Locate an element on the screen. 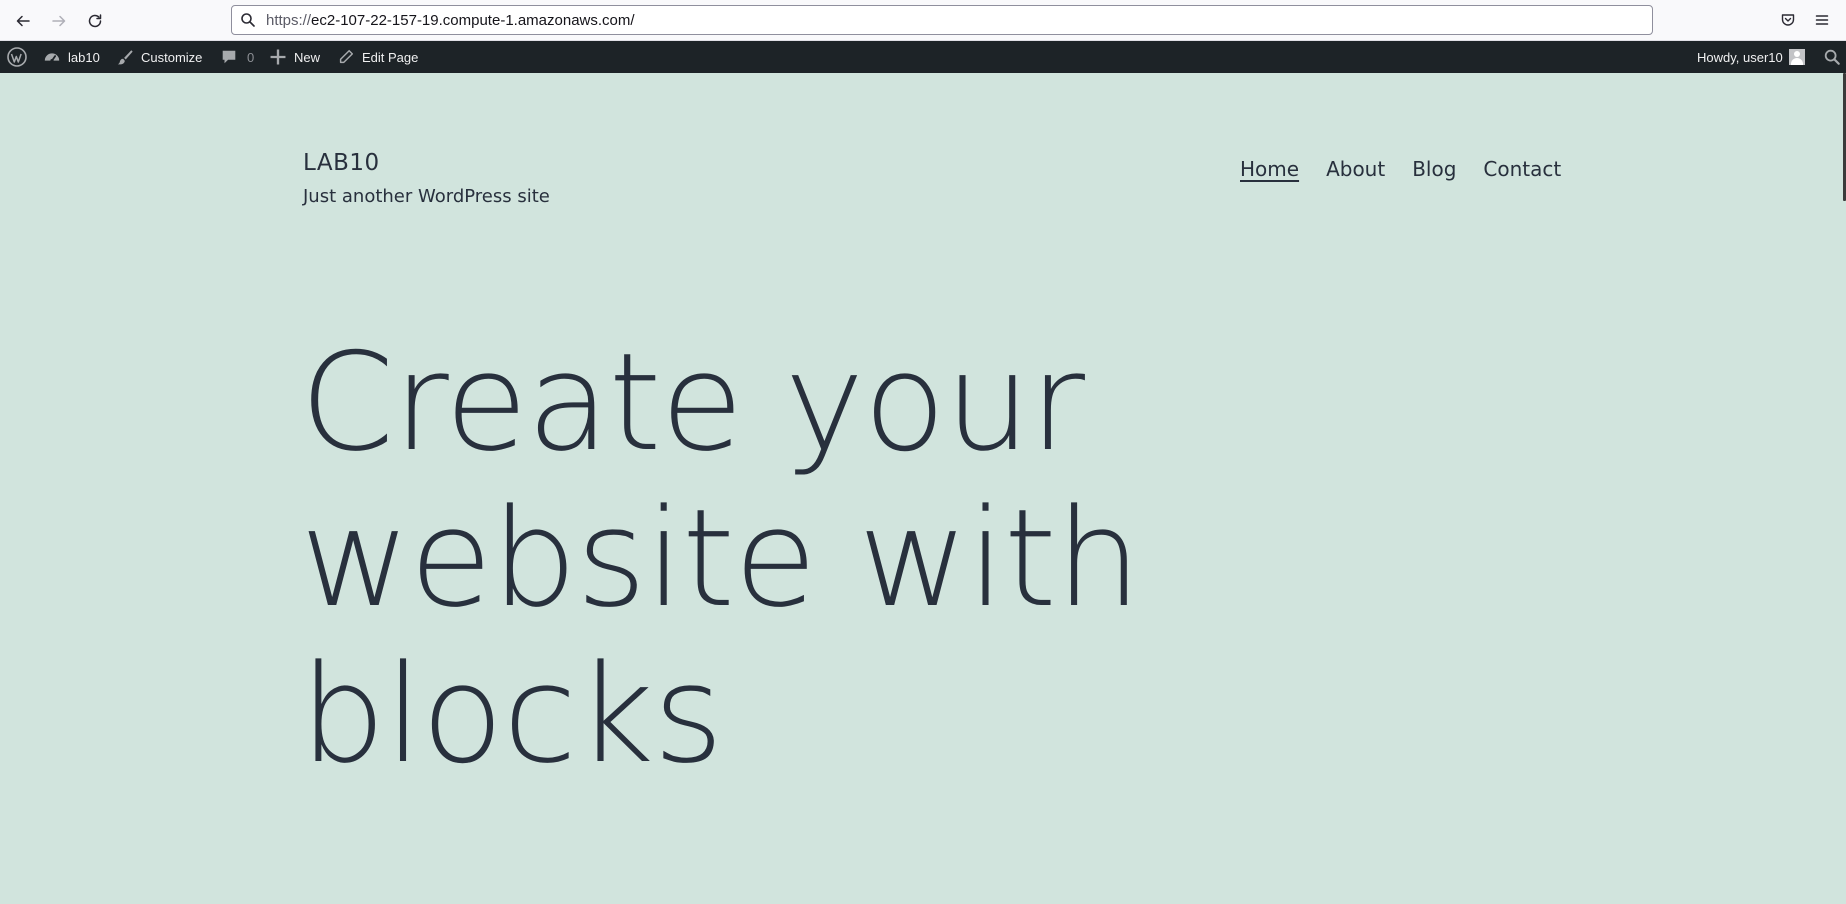 Image resolution: width=1846 pixels, height=904 pixels. plus-icon is located at coordinates (278, 57).